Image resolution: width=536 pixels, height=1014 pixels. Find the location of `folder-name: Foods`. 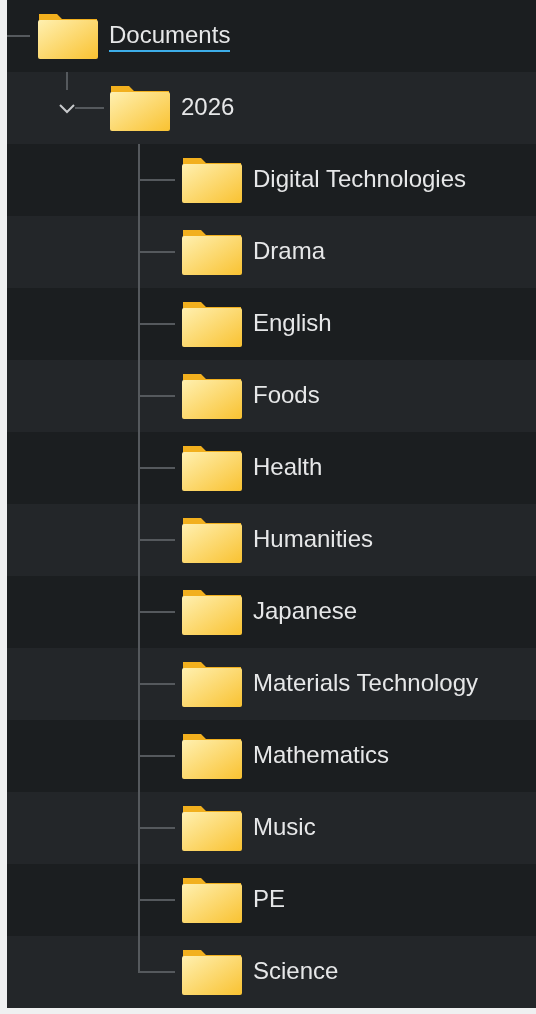

folder-name: Foods is located at coordinates (286, 396).